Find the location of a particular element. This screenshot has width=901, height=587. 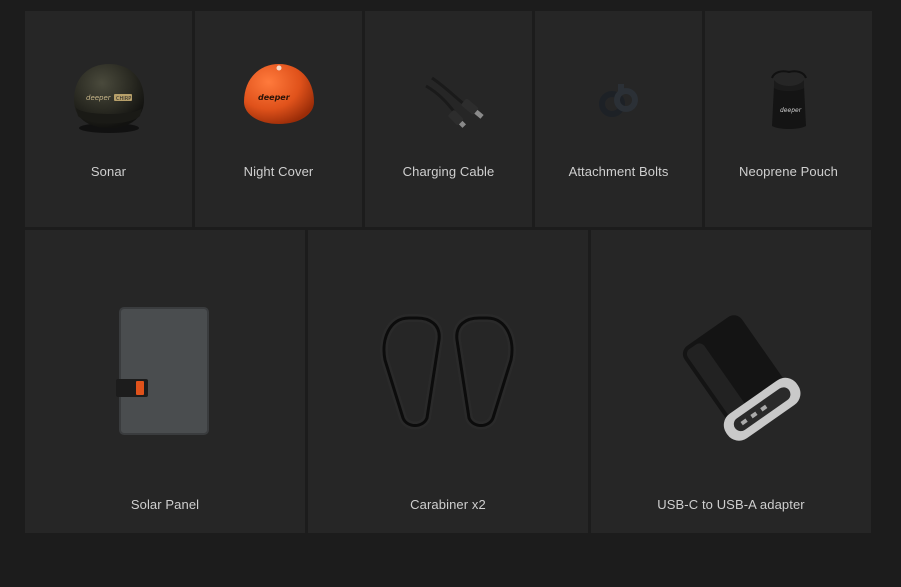

solar-panel-icon is located at coordinates (165, 370).